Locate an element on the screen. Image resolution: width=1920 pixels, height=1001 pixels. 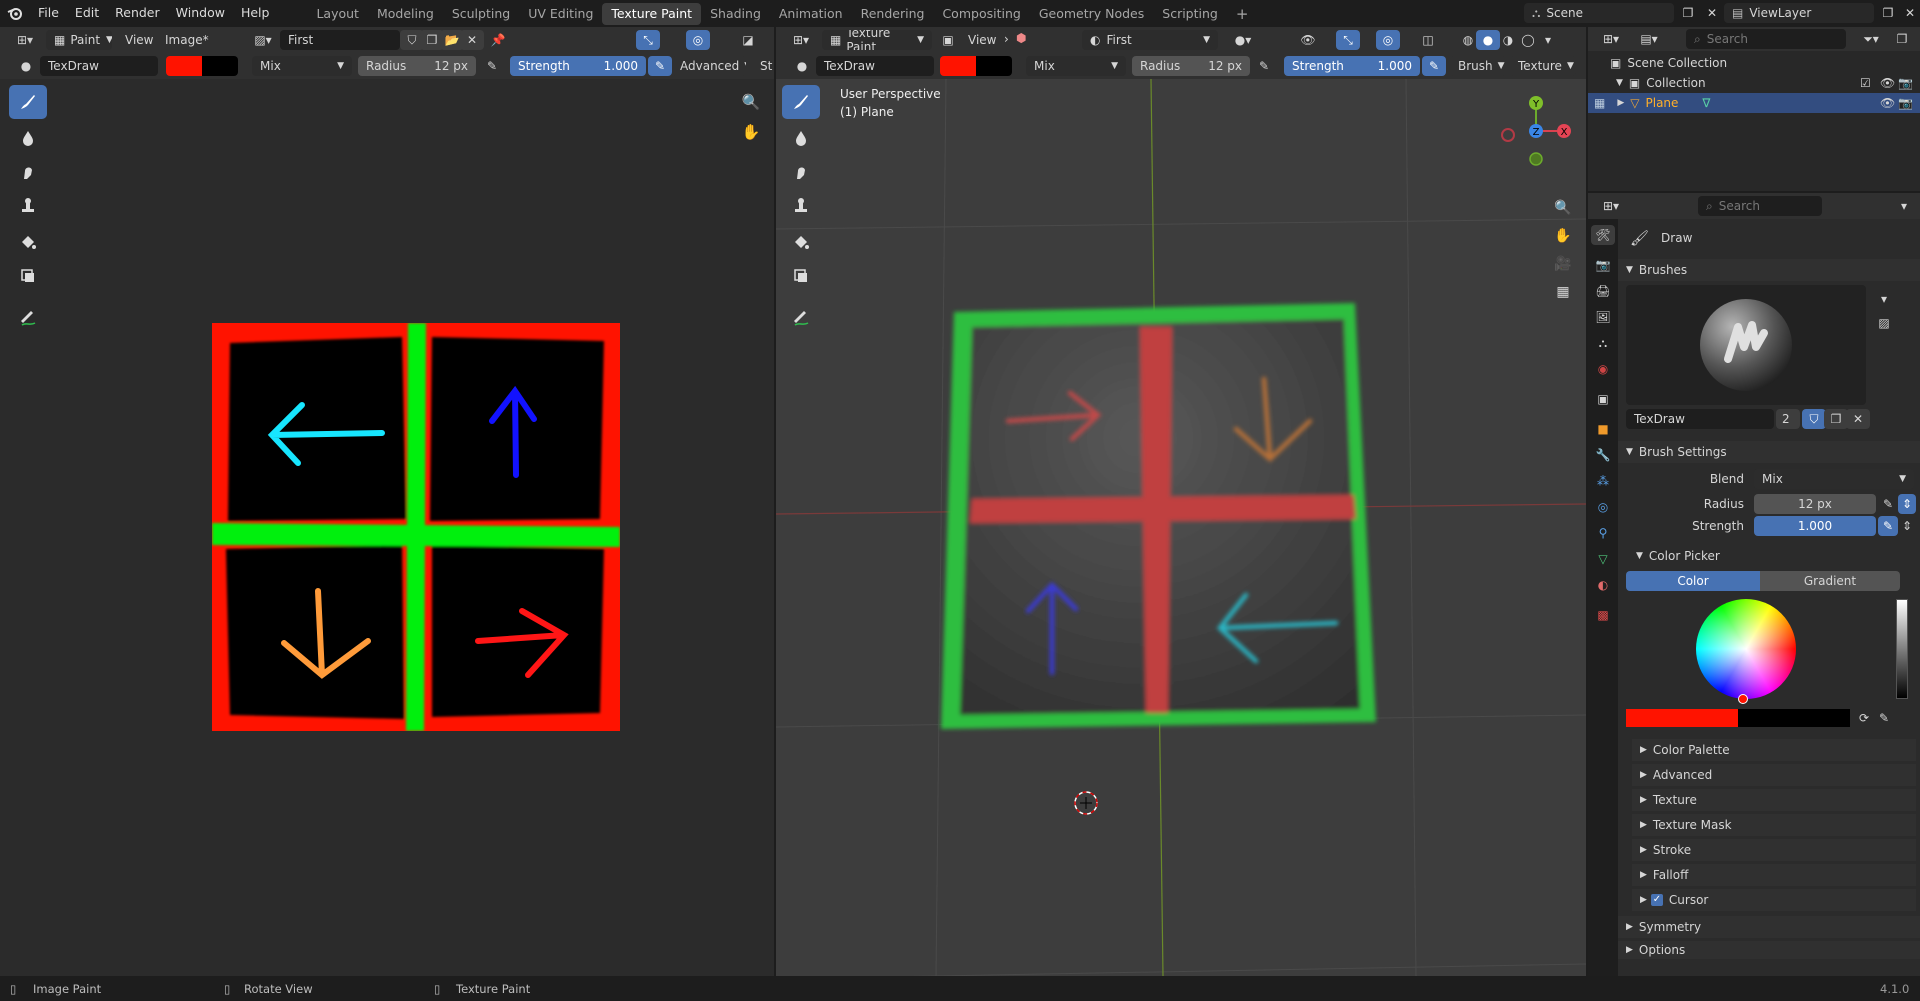
outliner-search-field: ⌕ Search is located at coordinates (1766, 39).